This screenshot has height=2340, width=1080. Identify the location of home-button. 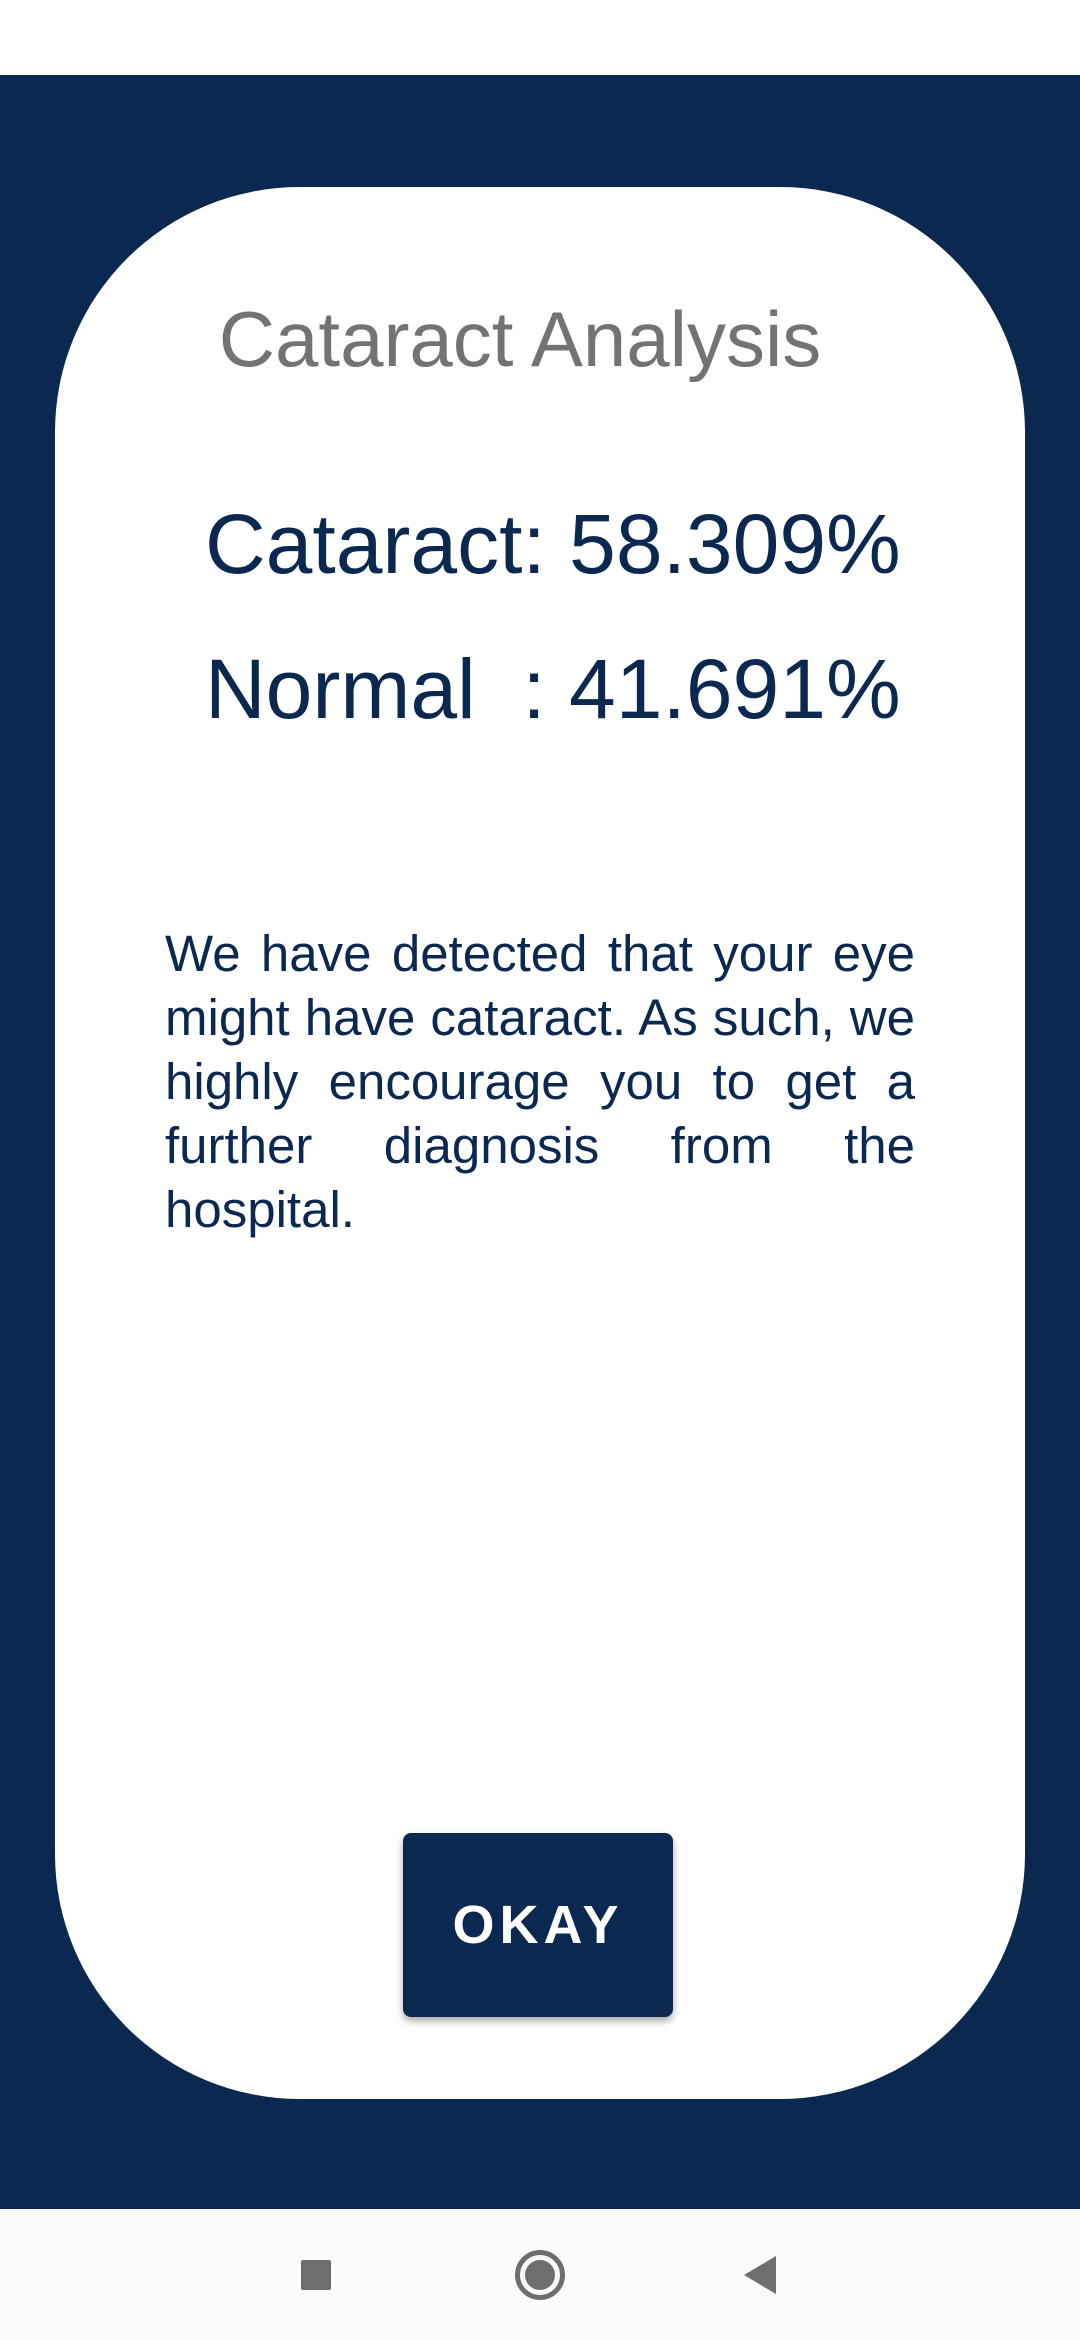
(540, 2275).